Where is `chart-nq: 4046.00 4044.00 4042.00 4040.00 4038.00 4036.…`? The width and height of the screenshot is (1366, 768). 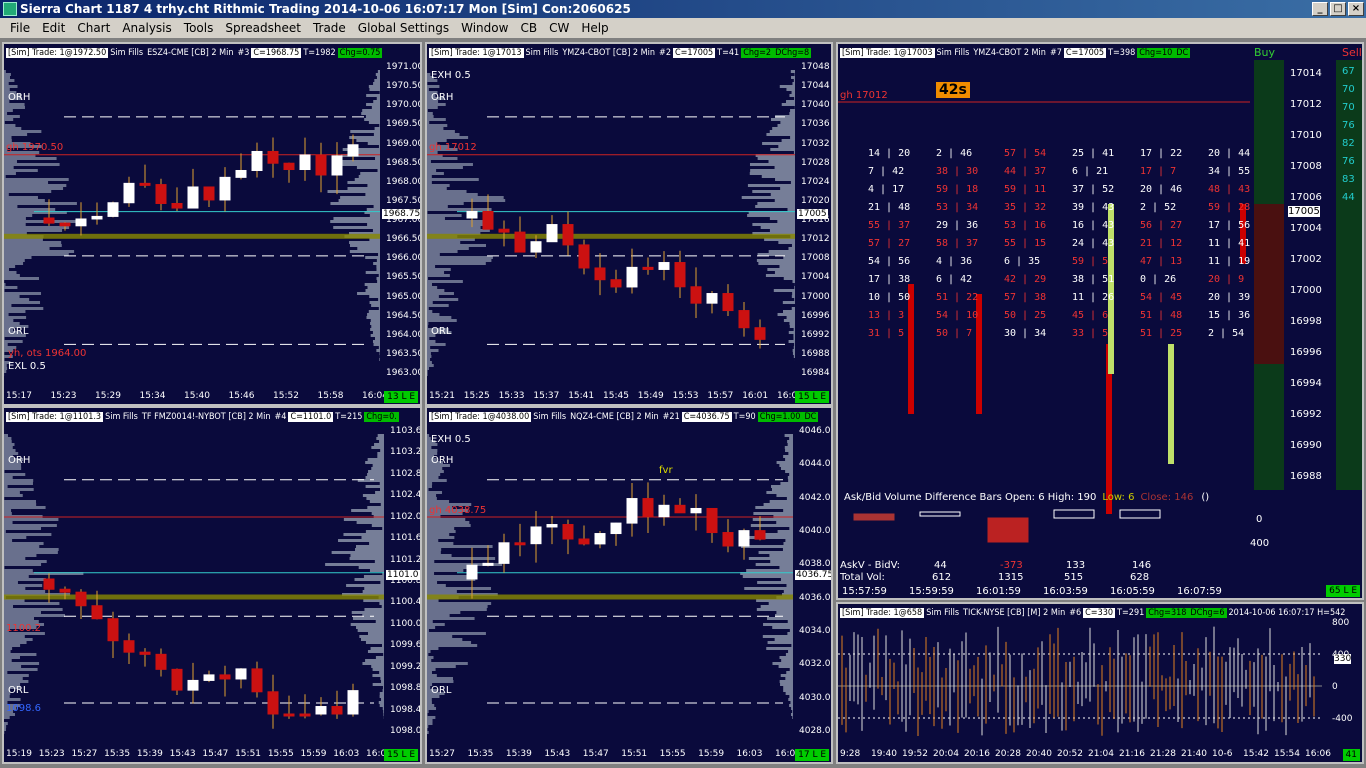
chart-nq: 4046.00 4044.00 4042.00 4040.00 4038.00 4036.… is located at coordinates (629, 585).